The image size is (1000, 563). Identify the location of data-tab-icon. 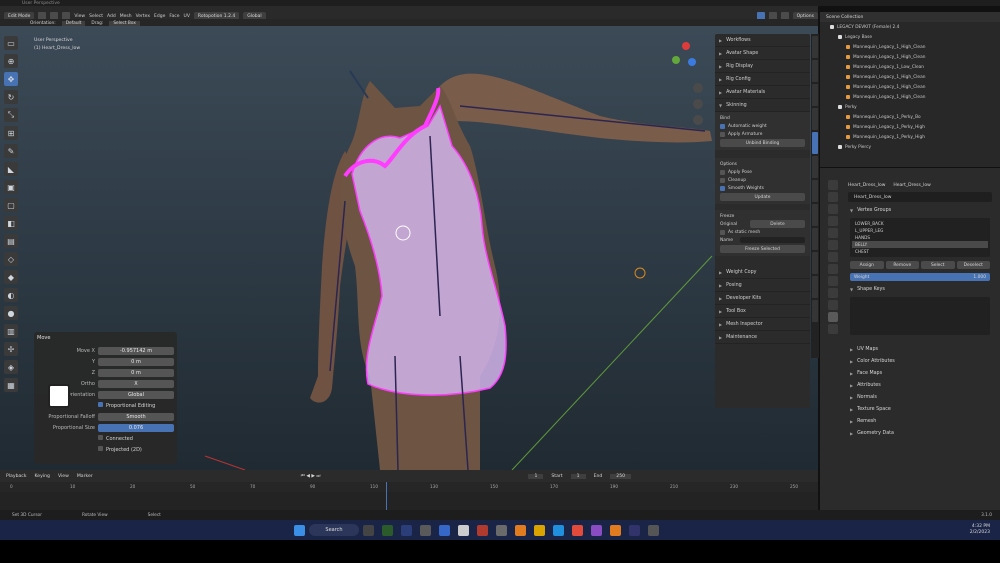
(833, 317).